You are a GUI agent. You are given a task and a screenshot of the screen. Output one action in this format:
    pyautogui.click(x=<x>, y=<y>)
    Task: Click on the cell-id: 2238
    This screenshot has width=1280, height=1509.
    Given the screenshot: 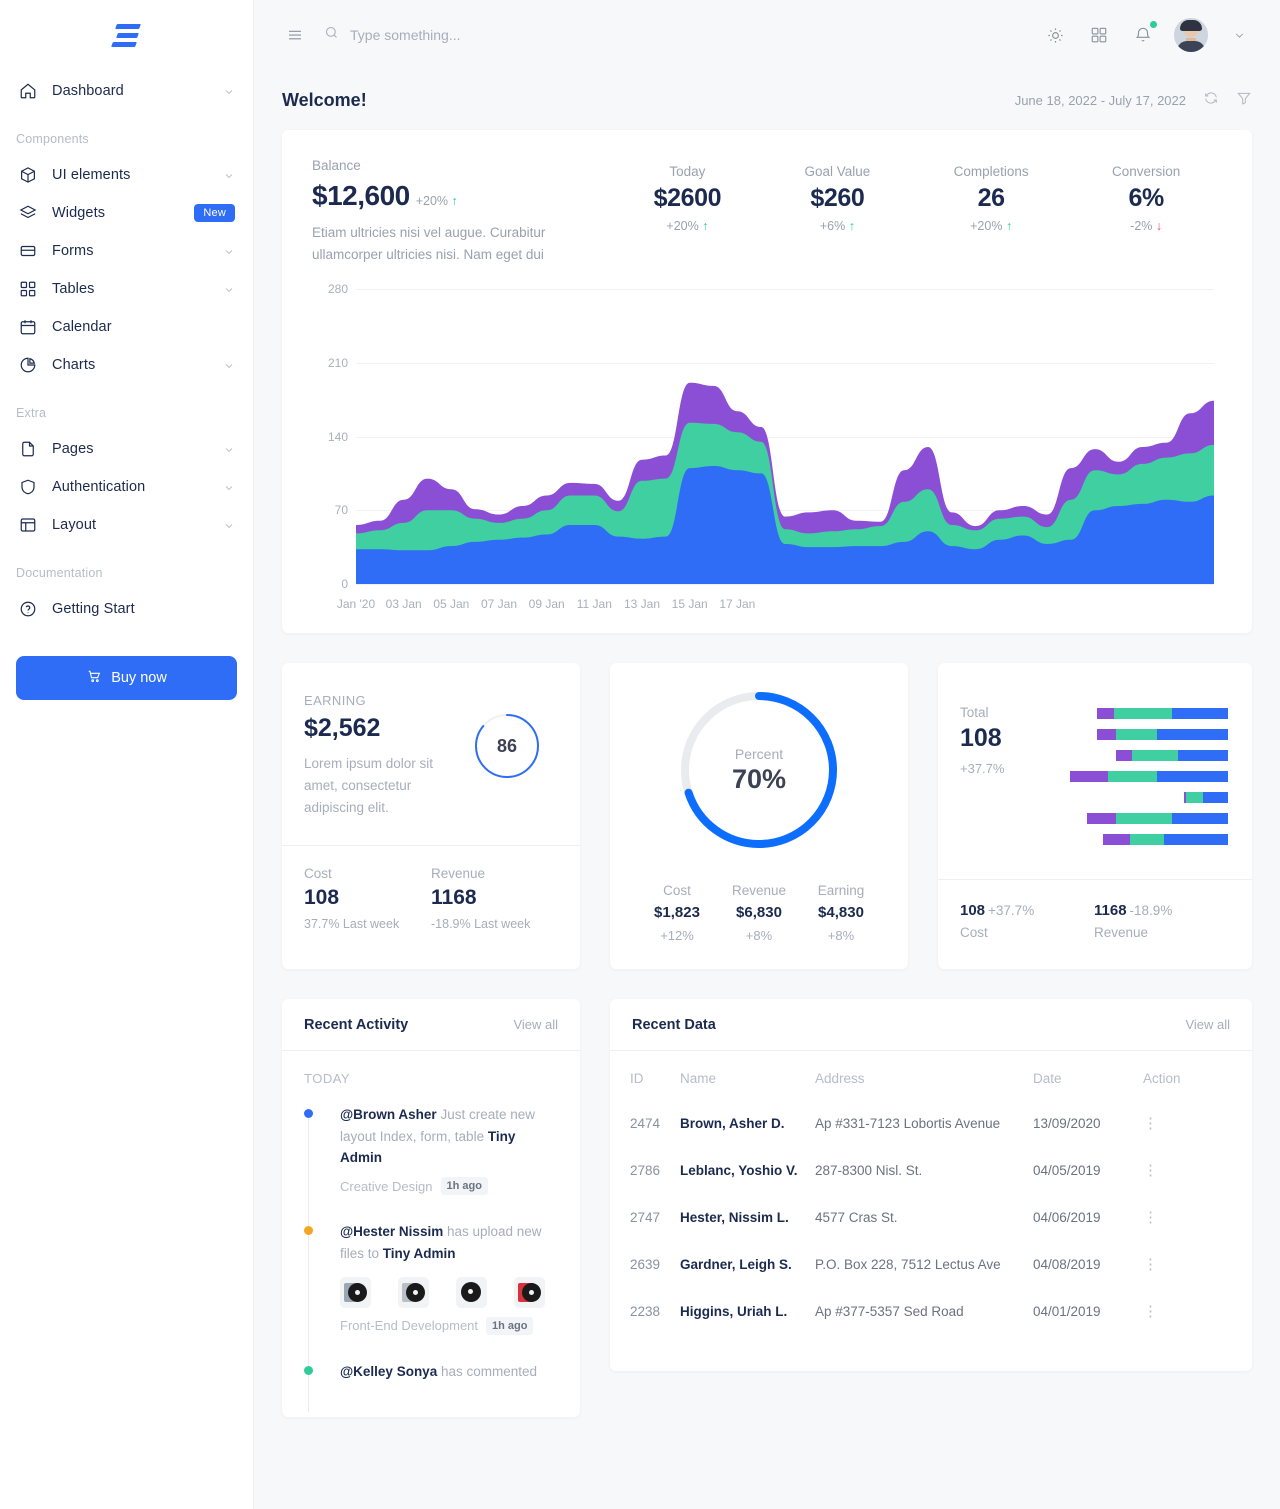 What is the action you would take?
    pyautogui.click(x=645, y=1312)
    